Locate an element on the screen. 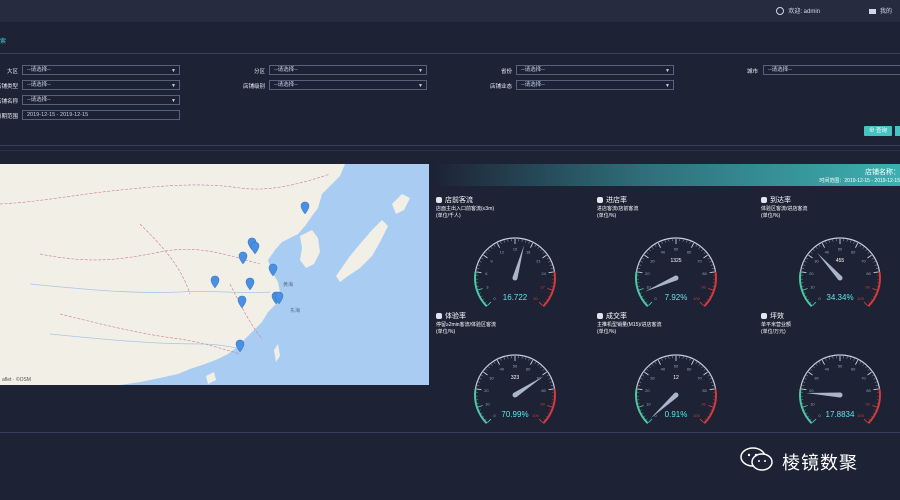 This screenshot has width=900, height=500. subregion-select: --请选择-- ▼ is located at coordinates (348, 70).